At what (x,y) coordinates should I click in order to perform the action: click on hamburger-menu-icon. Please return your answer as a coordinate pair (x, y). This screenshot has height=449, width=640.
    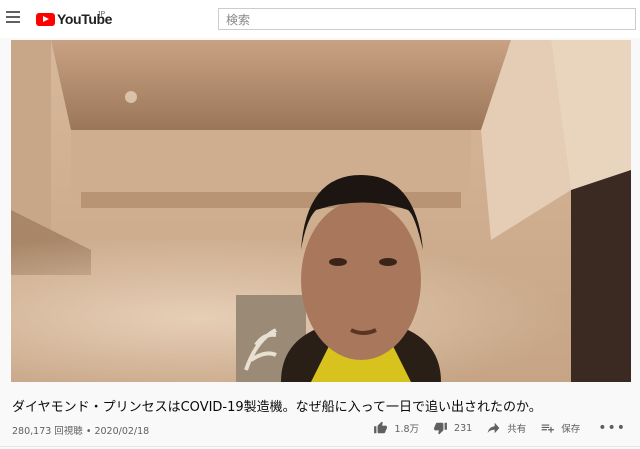
    Looking at the image, I should click on (13, 18).